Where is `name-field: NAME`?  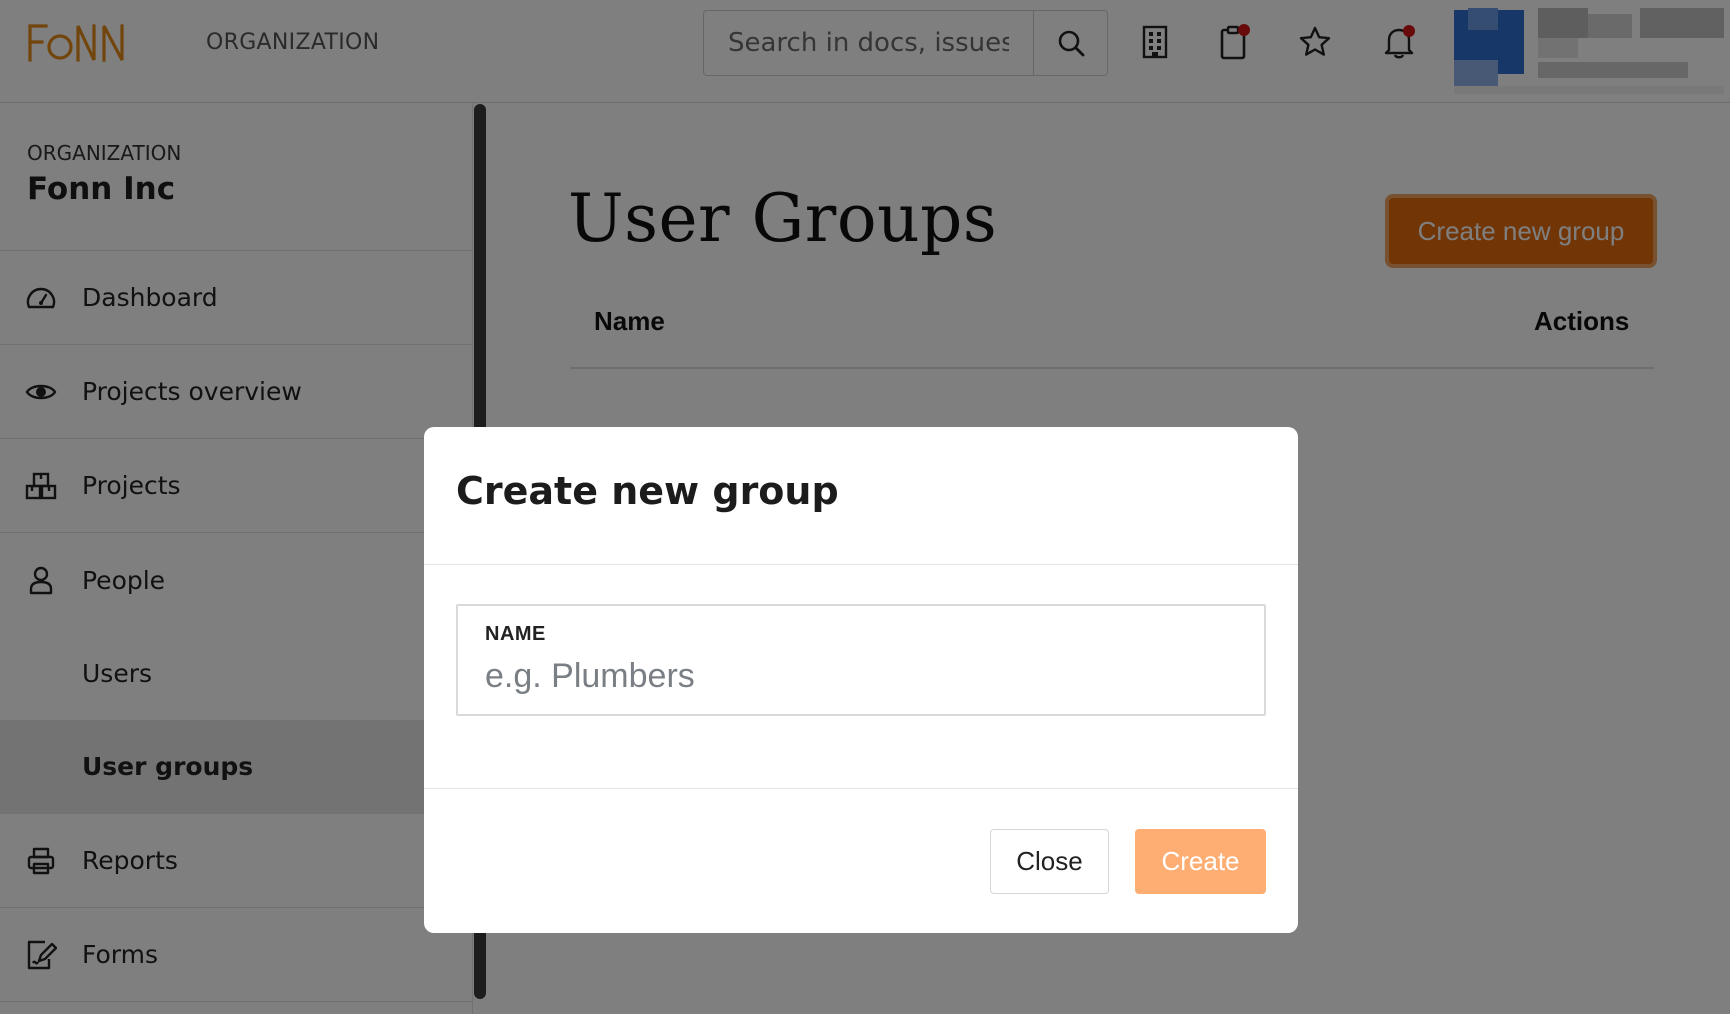
name-field: NAME is located at coordinates (861, 660).